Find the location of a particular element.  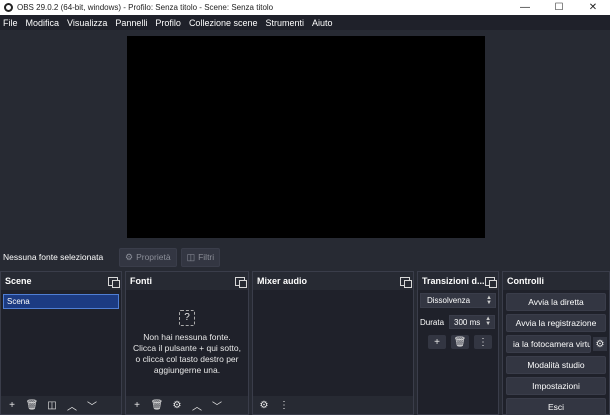

empty-line: o clicca col tasto destro per is located at coordinates (187, 359).